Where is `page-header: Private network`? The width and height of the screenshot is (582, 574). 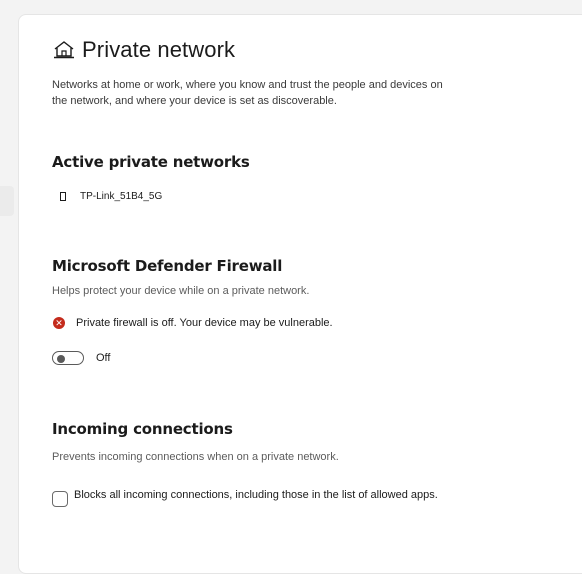
page-header: Private network is located at coordinates (143, 50).